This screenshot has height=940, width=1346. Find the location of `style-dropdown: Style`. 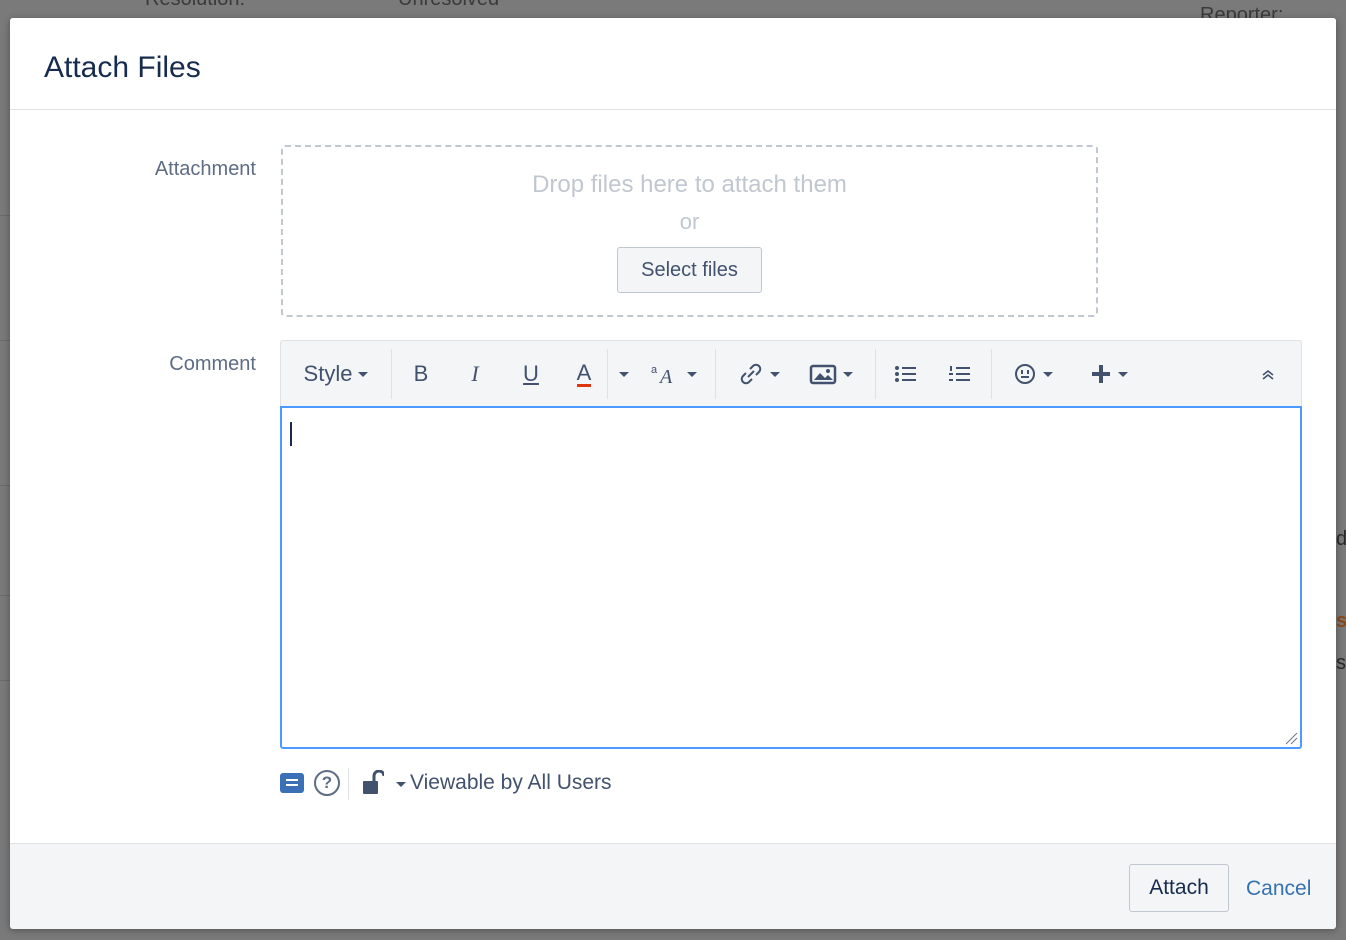

style-dropdown: Style is located at coordinates (336, 374).